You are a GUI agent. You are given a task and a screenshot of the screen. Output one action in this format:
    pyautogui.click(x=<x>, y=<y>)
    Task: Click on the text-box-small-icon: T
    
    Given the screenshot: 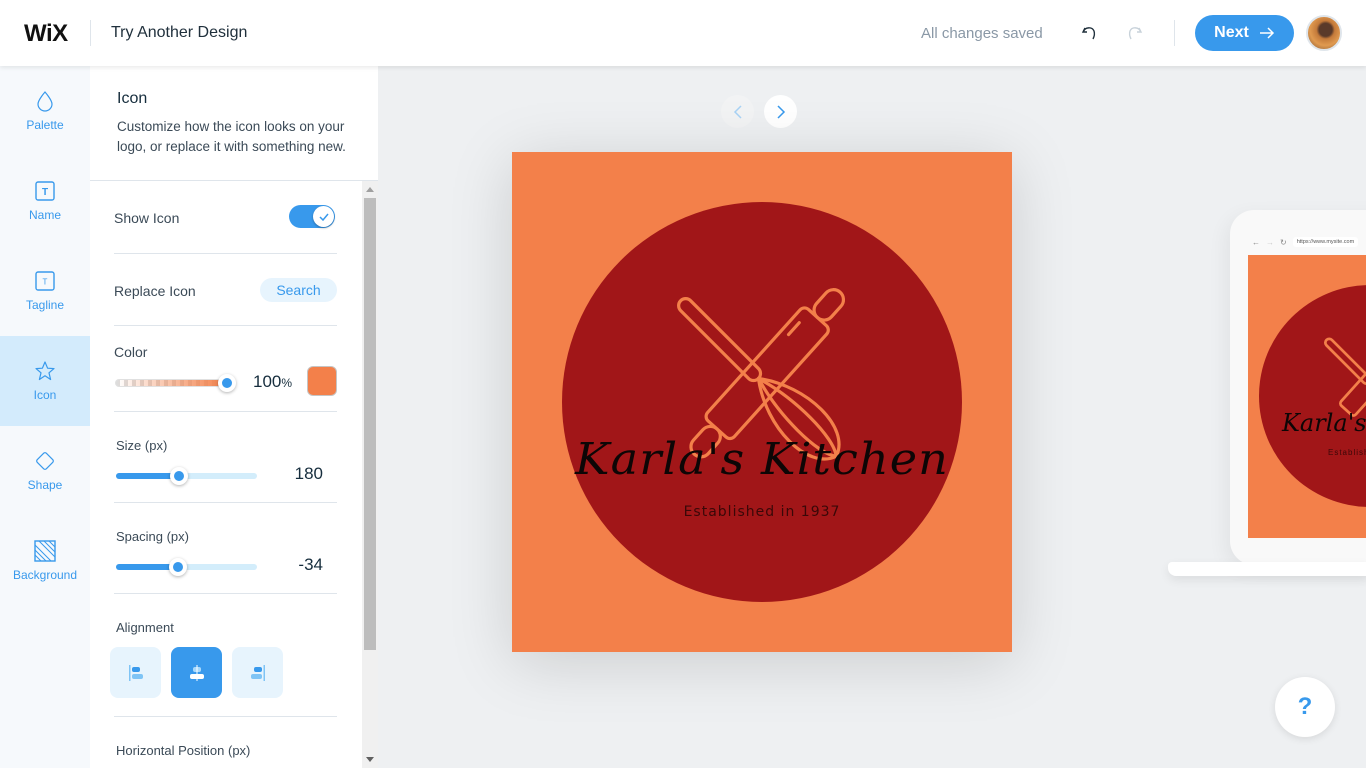 What is the action you would take?
    pyautogui.click(x=45, y=281)
    